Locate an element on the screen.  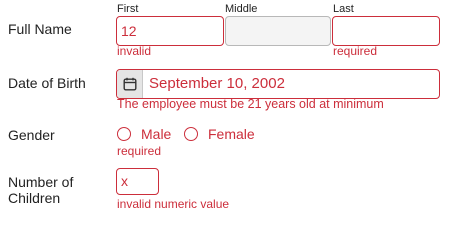
date-of-birth-value: September 10, 2002 is located at coordinates (217, 83).